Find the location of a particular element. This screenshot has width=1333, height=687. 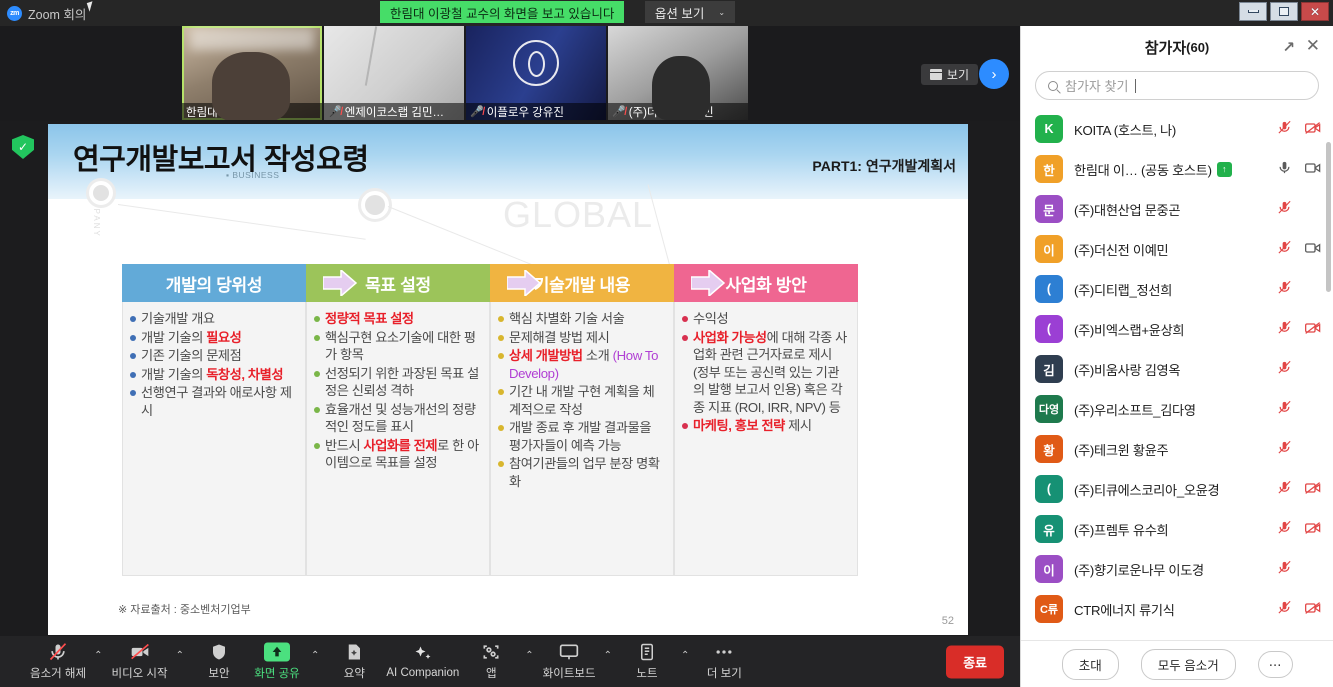

bullet-item: 마케팅, 홍보 전략 제시 is located at coordinates (765, 426).